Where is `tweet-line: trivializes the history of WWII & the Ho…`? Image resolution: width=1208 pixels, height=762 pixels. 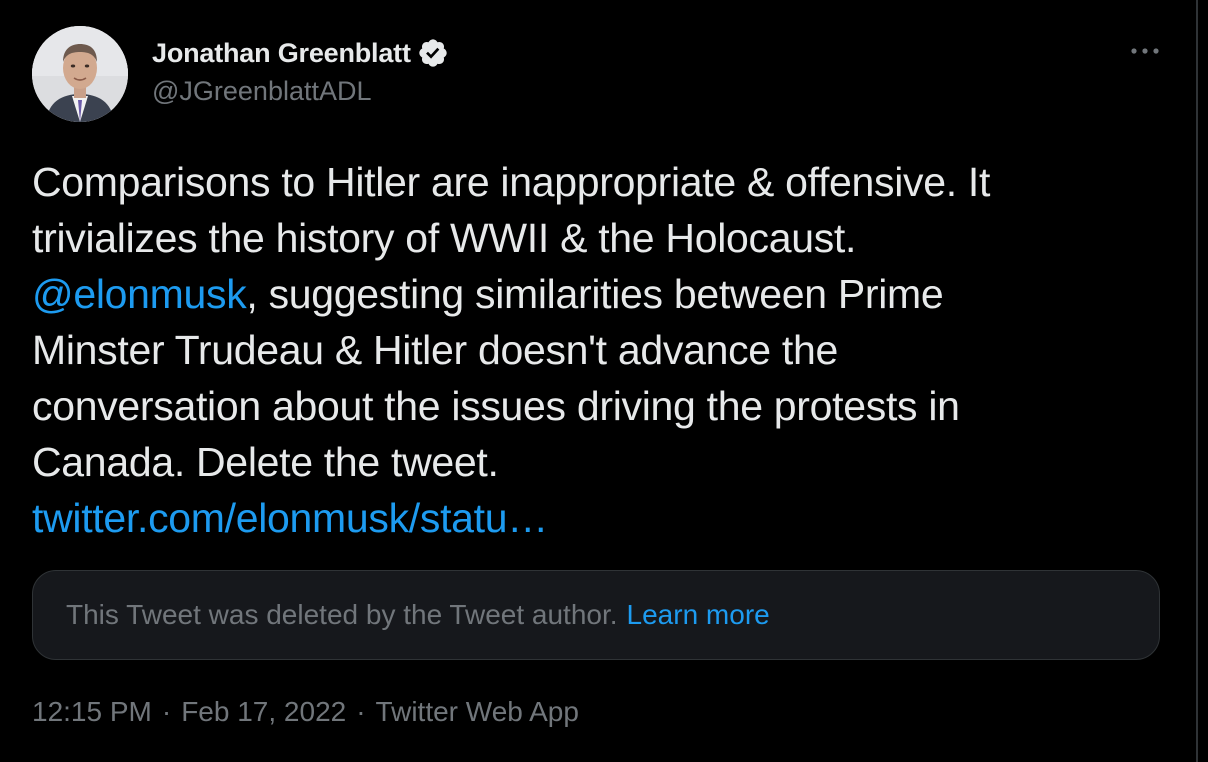 tweet-line: trivializes the history of WWII & the Ho… is located at coordinates (602, 238).